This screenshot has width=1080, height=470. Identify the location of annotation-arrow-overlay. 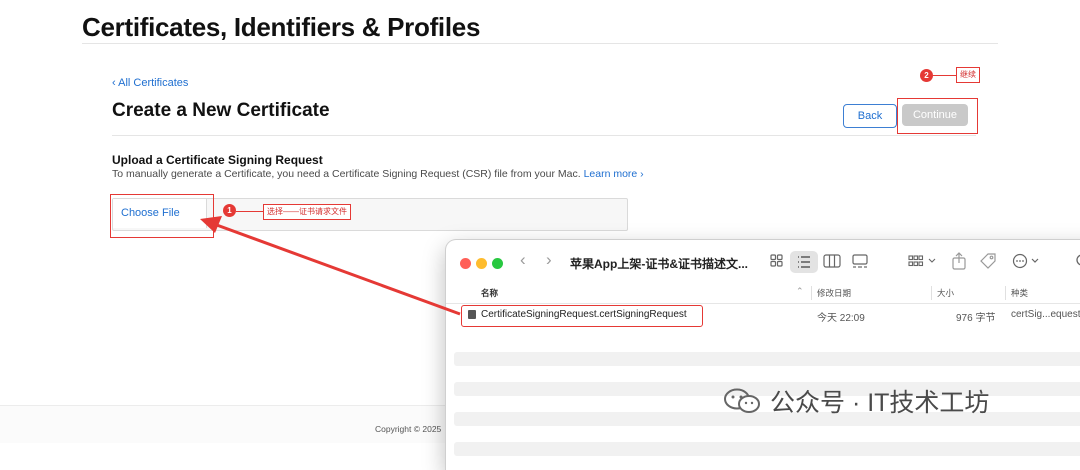
(330, 266).